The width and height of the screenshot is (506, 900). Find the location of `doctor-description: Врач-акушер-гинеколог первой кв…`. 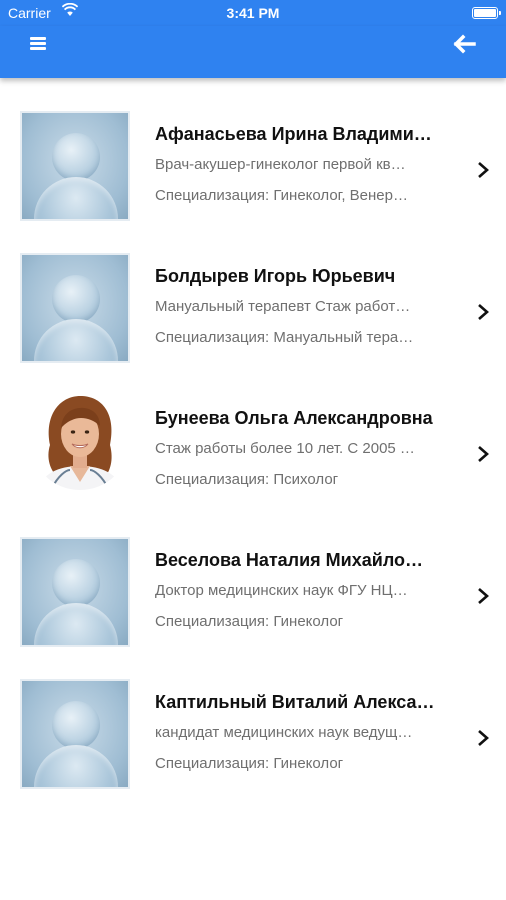

doctor-description: Врач-акушер-гинеколог первой кв… is located at coordinates (280, 164).